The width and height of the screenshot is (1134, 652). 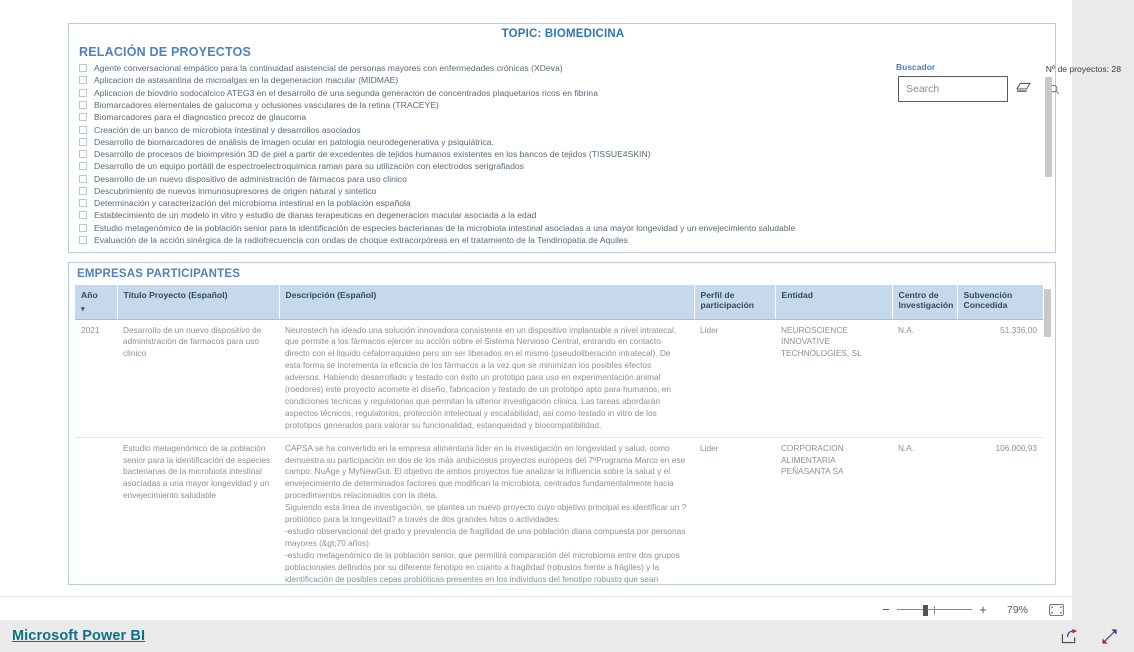 I want to click on cell-grant: 51.336,00, so click(x=1000, y=378).